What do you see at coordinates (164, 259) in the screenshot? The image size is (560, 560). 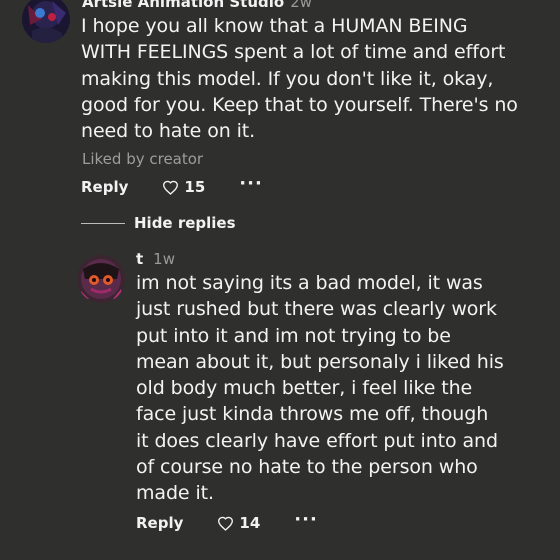 I see `reply-timestamp: 1w` at bounding box center [164, 259].